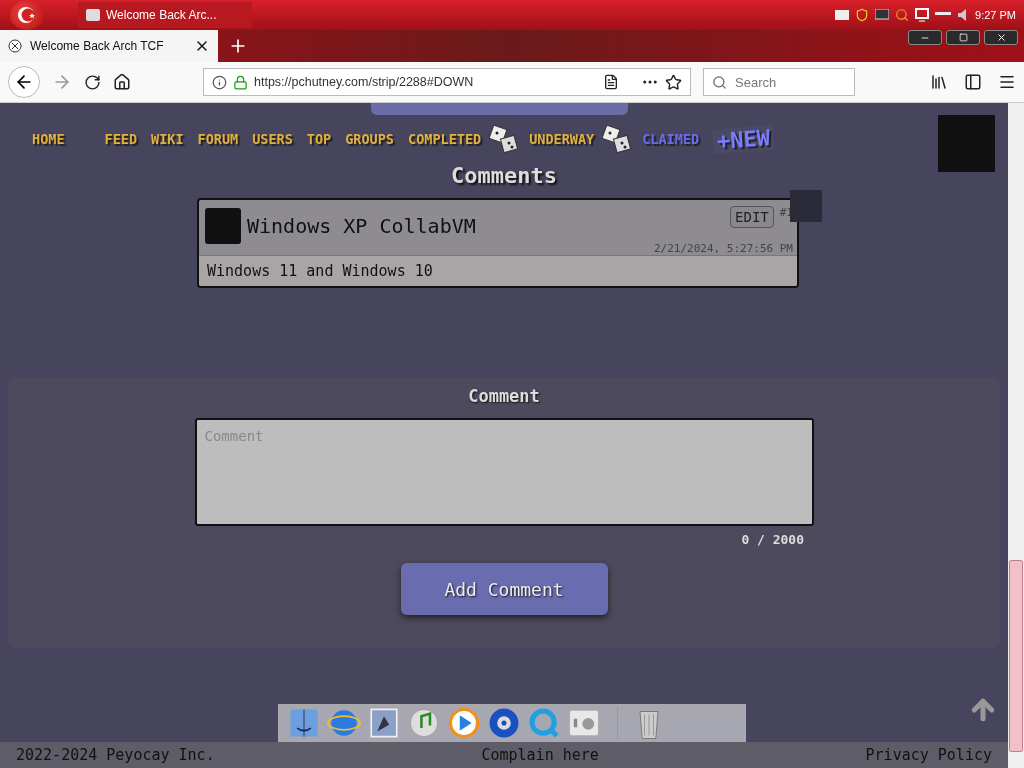 This screenshot has height=768, width=1024. Describe the element at coordinates (902, 15) in the screenshot. I see `magnifier-icon` at that location.